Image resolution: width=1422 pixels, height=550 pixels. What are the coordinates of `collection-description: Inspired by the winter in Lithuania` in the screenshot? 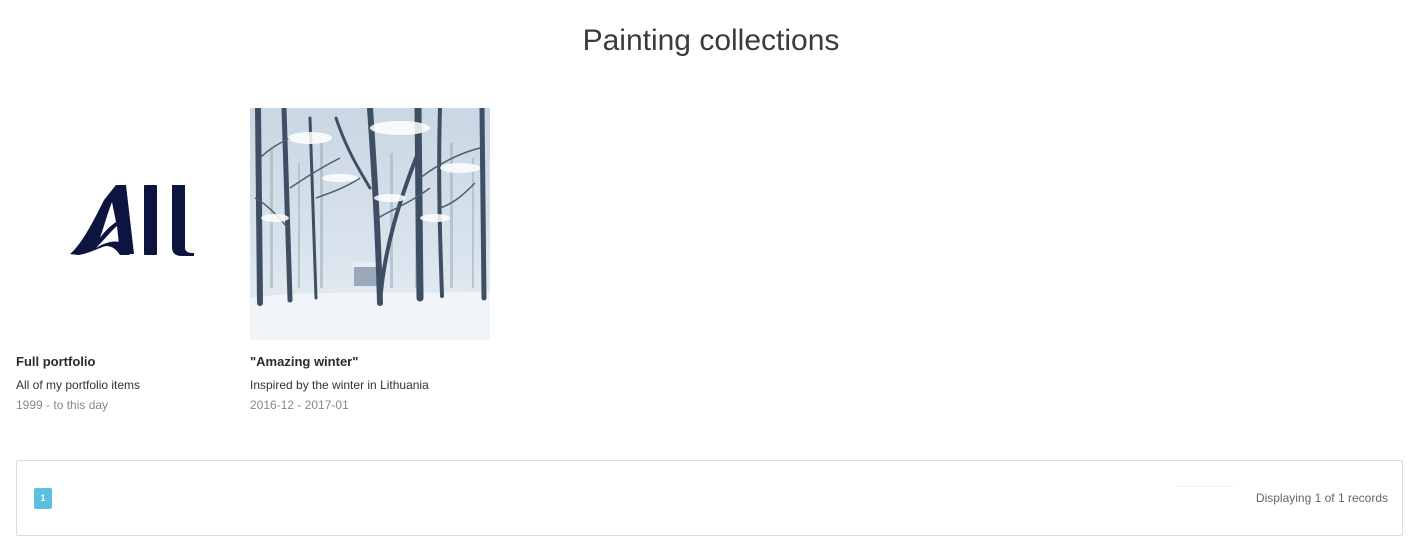 It's located at (339, 385).